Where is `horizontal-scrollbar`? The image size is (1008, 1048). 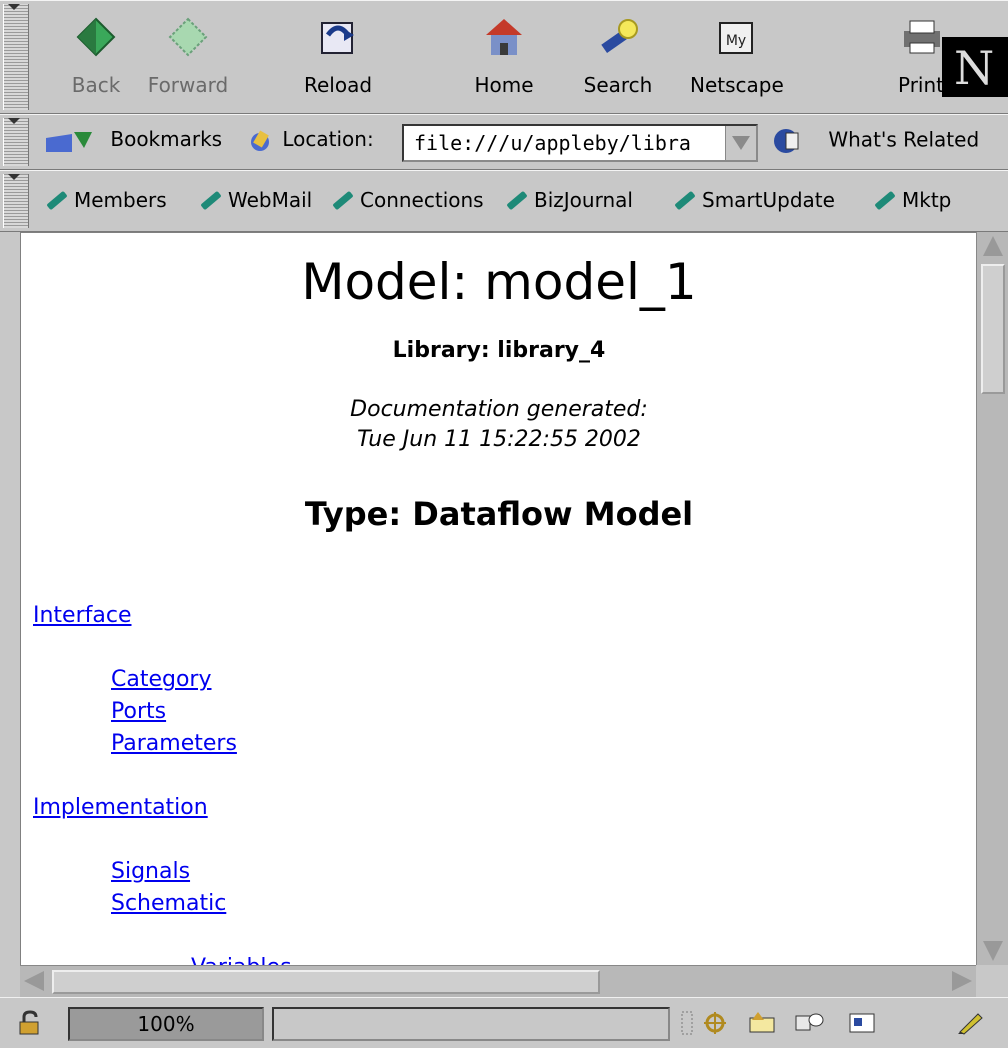 horizontal-scrollbar is located at coordinates (498, 981).